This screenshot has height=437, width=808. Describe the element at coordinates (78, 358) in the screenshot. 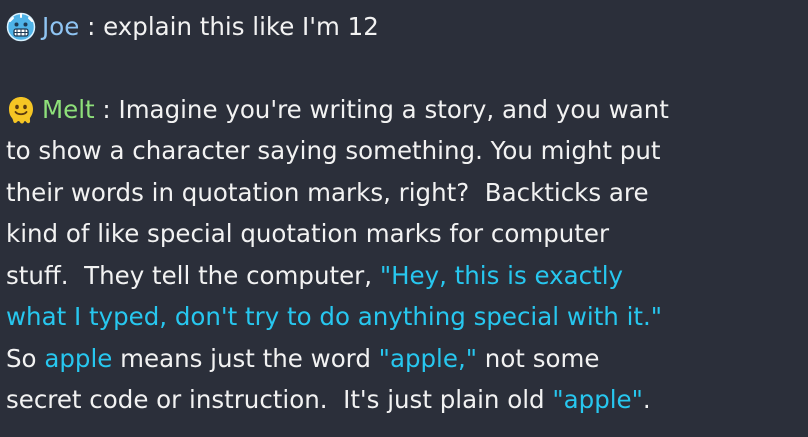

I see `highlighted-text: apple` at that location.